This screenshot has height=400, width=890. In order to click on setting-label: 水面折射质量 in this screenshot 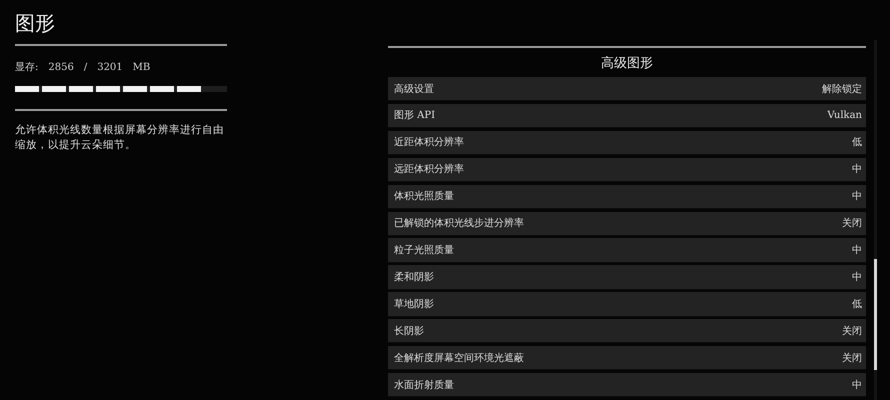, I will do `click(424, 385)`.